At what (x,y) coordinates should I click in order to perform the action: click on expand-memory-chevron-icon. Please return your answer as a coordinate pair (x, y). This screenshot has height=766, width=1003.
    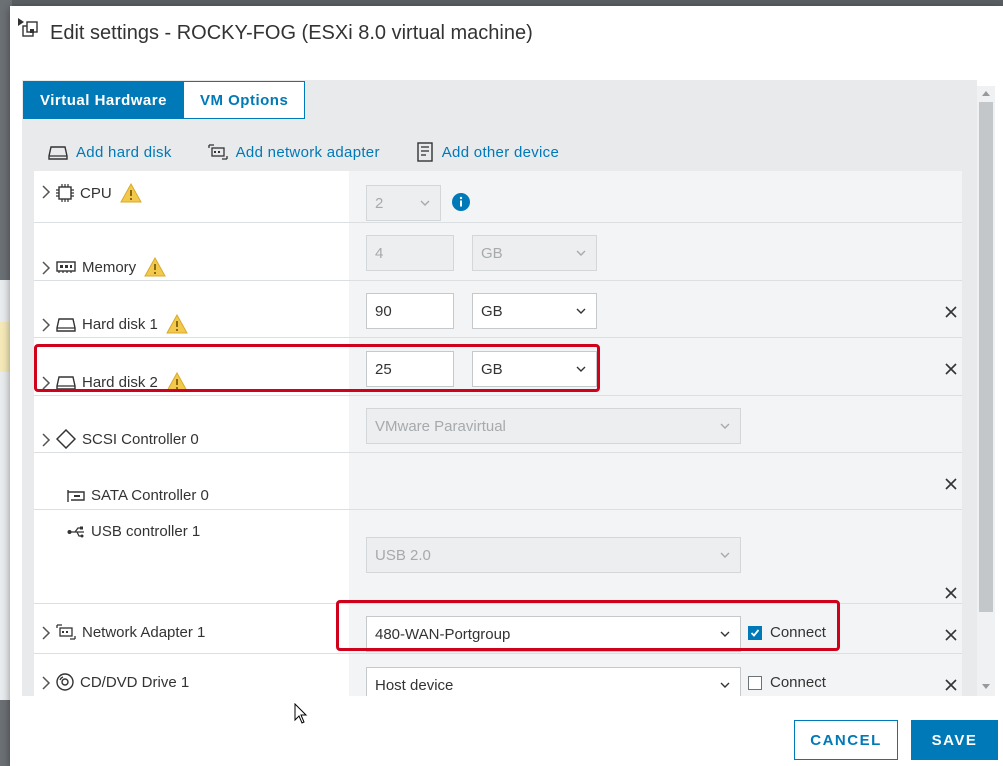
    Looking at the image, I should click on (46, 268).